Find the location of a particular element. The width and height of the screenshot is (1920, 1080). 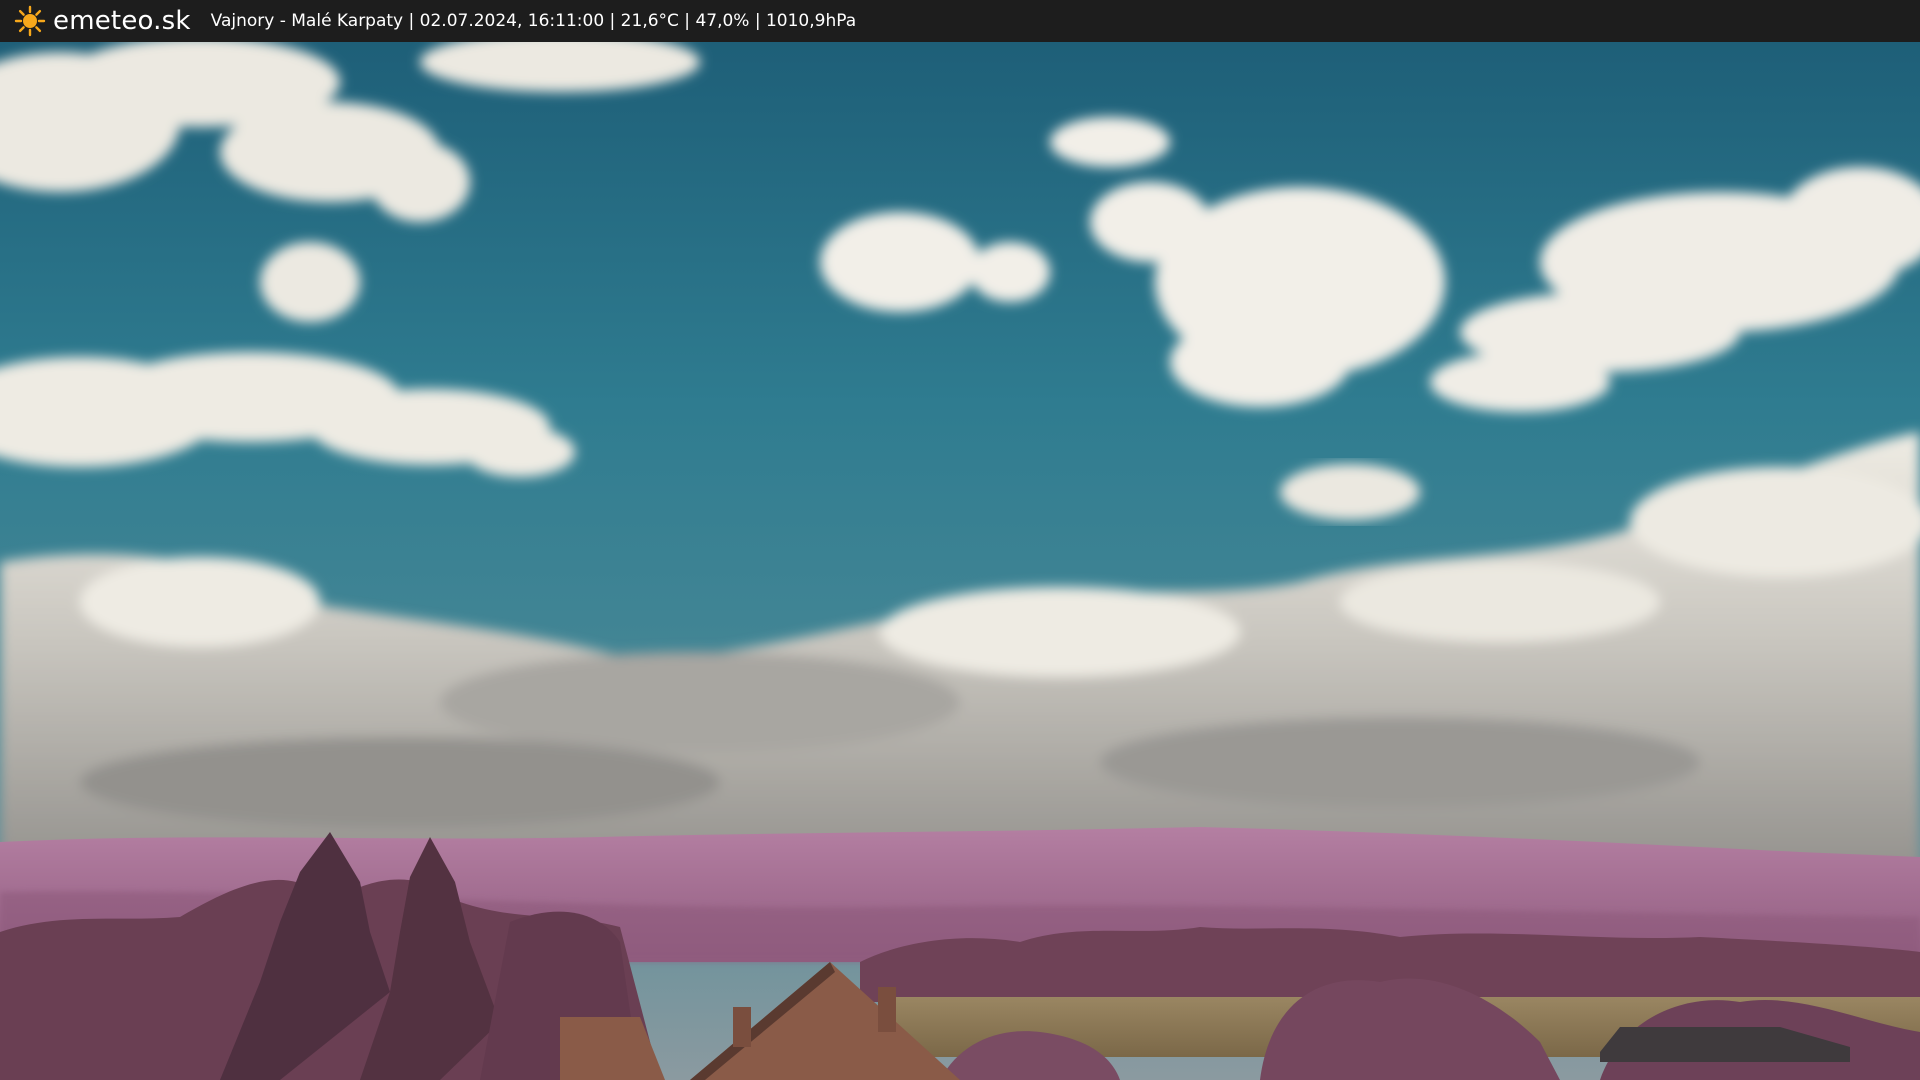

sun-icon is located at coordinates (30, 21).